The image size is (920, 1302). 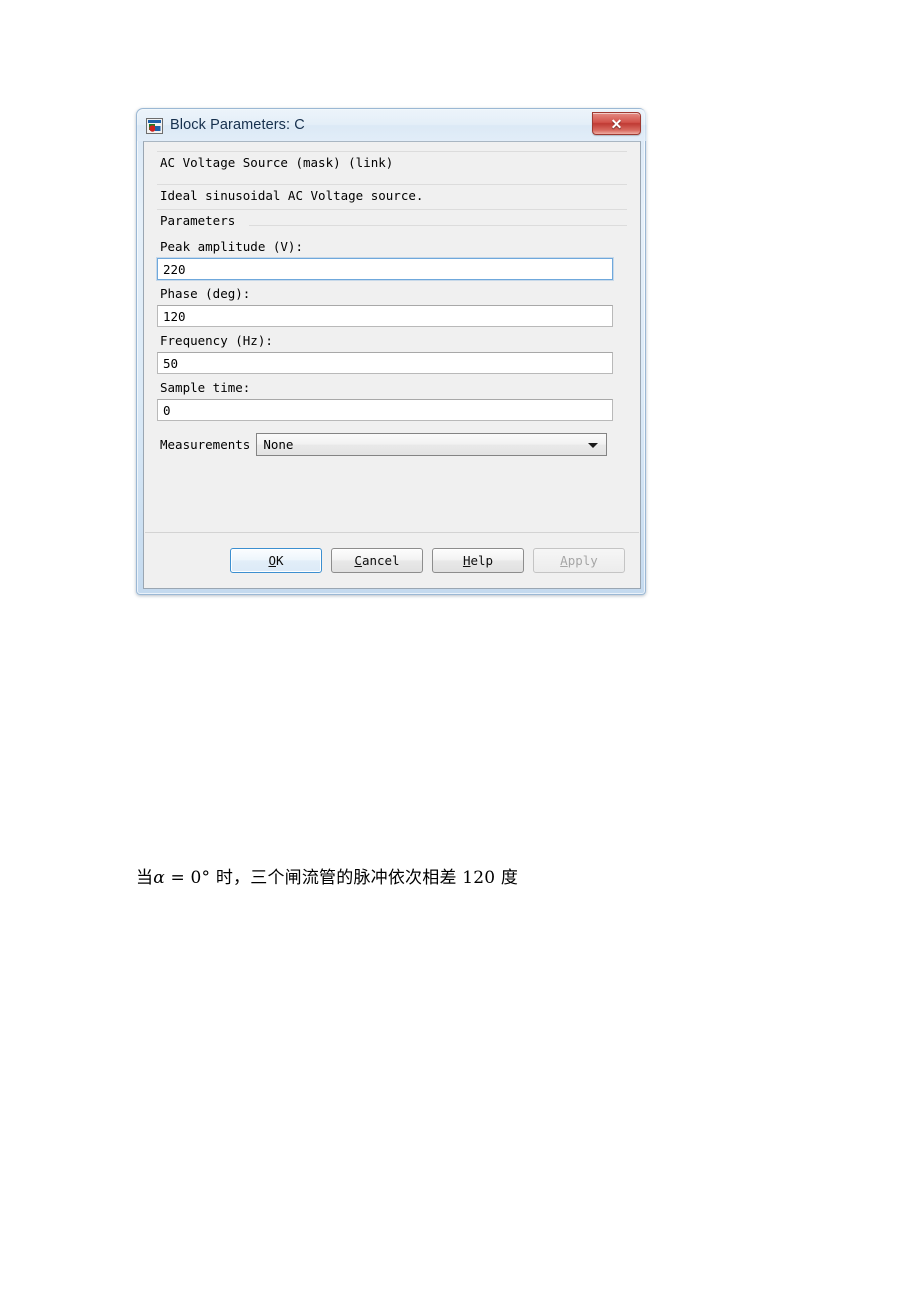 I want to click on field-label-frequency: Frequency (Hz):, so click(x=216, y=340).